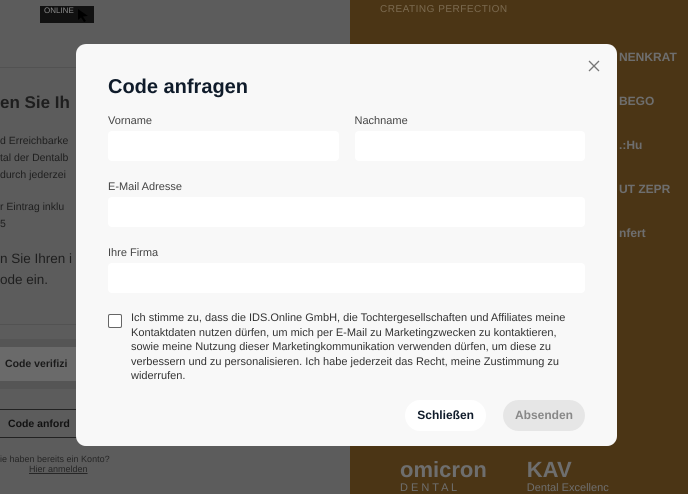 Image resolution: width=688 pixels, height=494 pixels. Describe the element at coordinates (145, 187) in the screenshot. I see `field-label: E-Mail Adresse` at that location.